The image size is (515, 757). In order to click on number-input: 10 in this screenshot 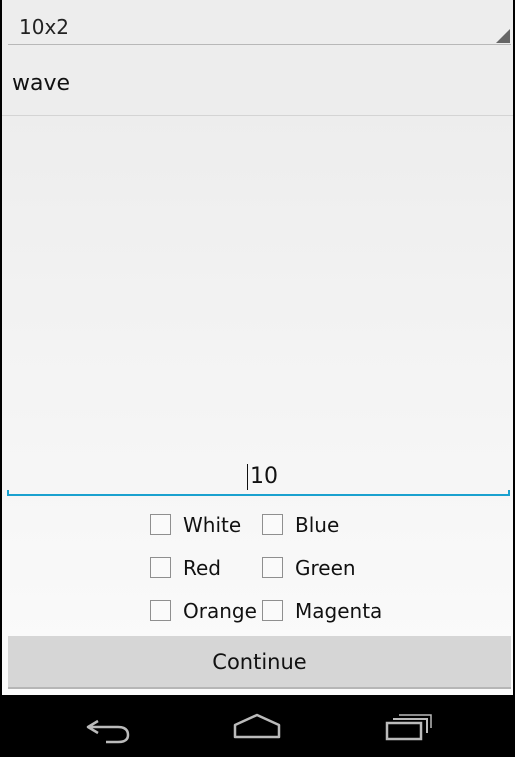, I will do `click(258, 478)`.